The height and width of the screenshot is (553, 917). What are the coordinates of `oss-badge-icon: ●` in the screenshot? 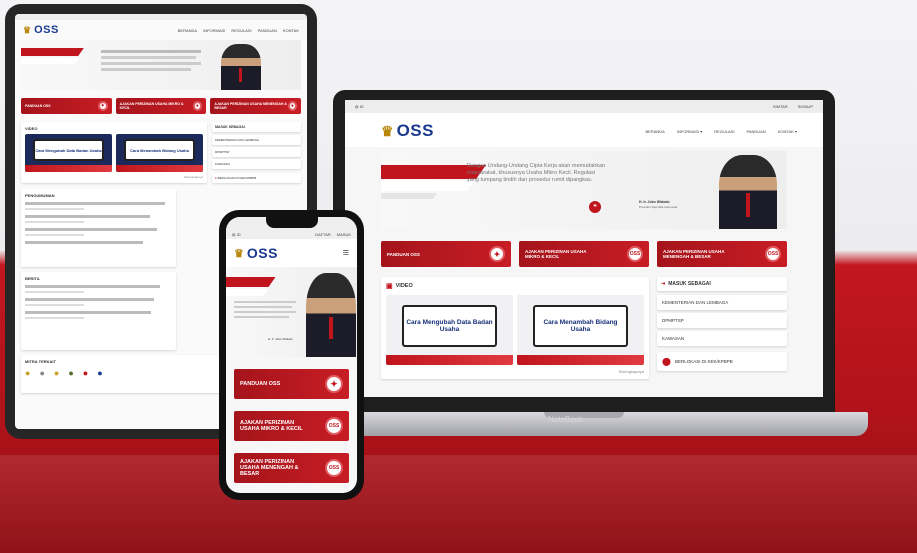 It's located at (292, 106).